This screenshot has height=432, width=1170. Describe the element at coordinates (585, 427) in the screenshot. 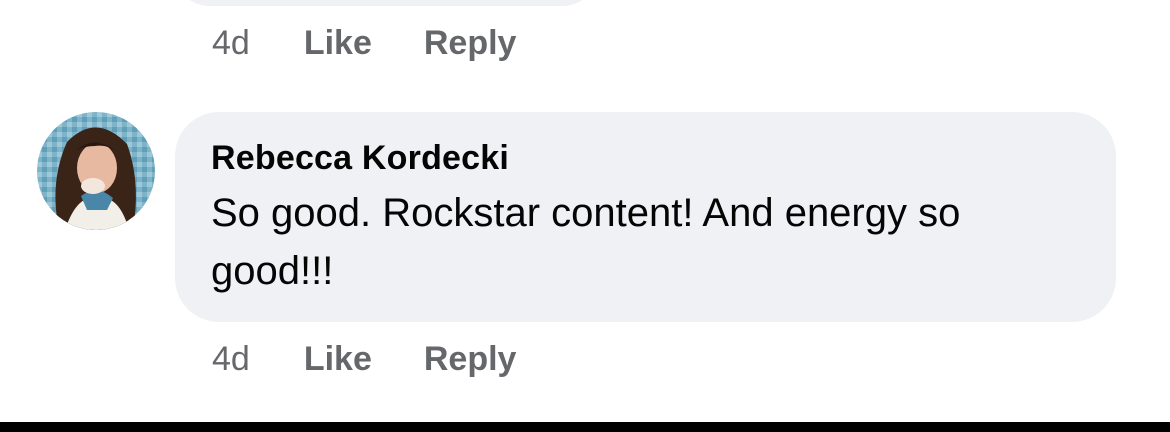

I see `bottom-edge-bar` at that location.